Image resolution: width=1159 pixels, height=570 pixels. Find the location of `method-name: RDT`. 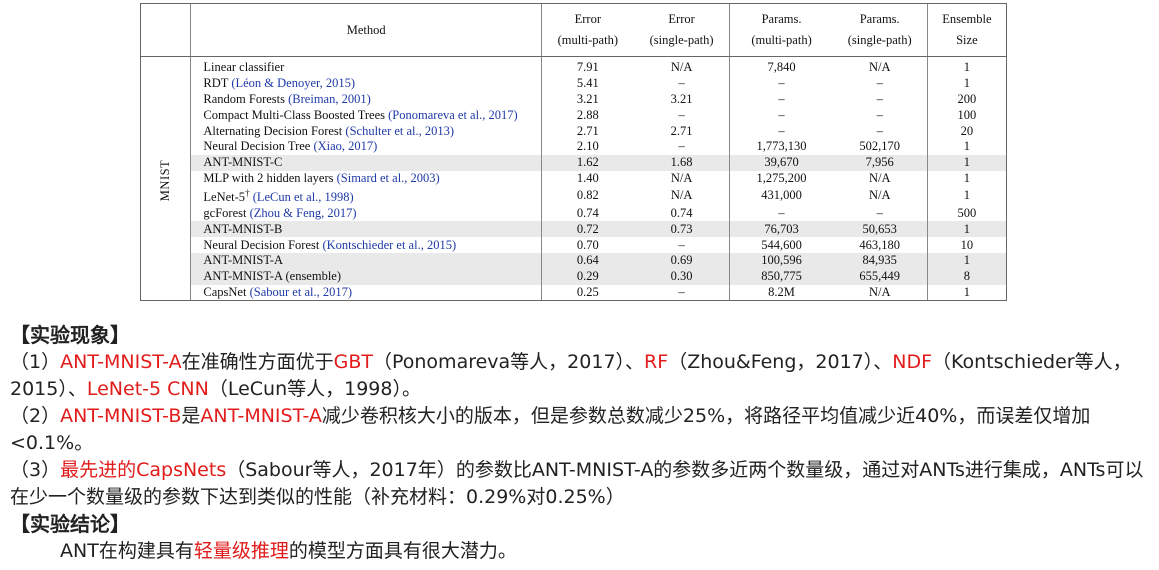

method-name: RDT is located at coordinates (217, 83).